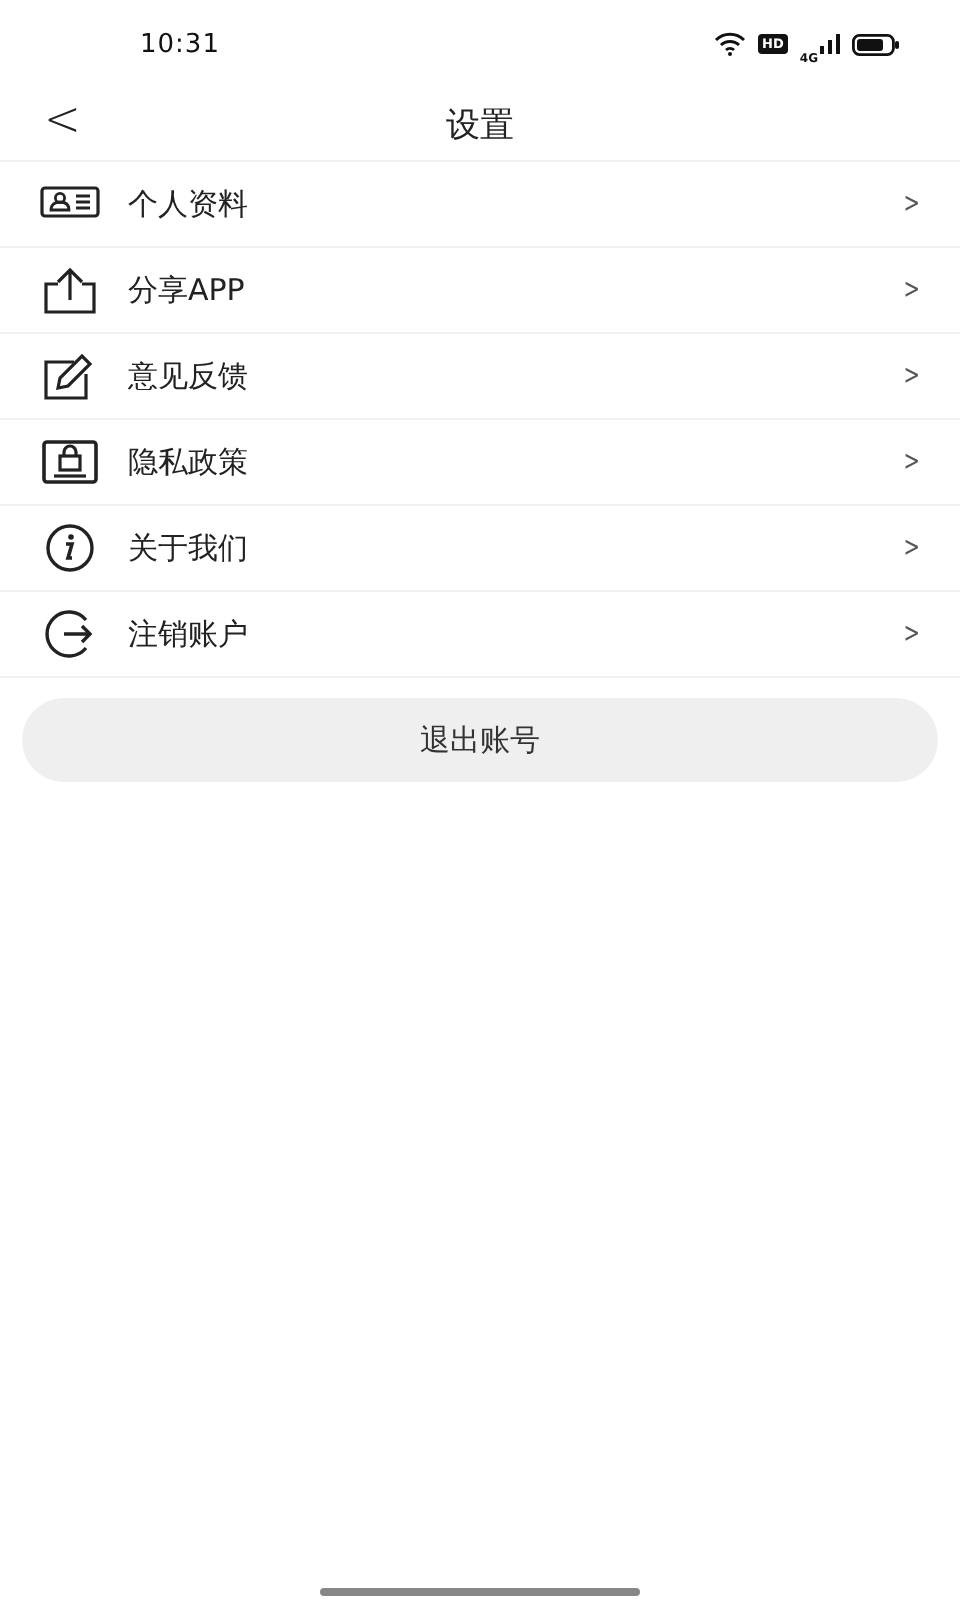 The width and height of the screenshot is (960, 1600). What do you see at coordinates (480, 740) in the screenshot?
I see `logout-button: 退出账号` at bounding box center [480, 740].